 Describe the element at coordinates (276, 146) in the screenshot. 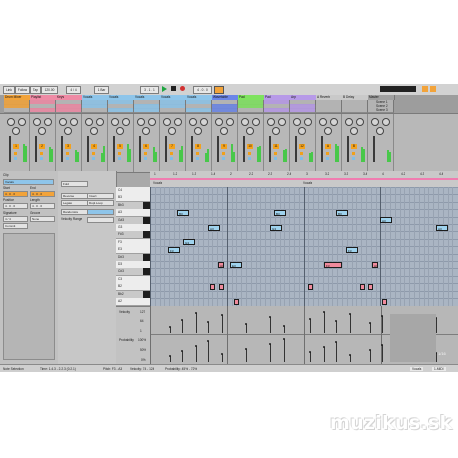

I see `track-activator-button: 11` at that location.